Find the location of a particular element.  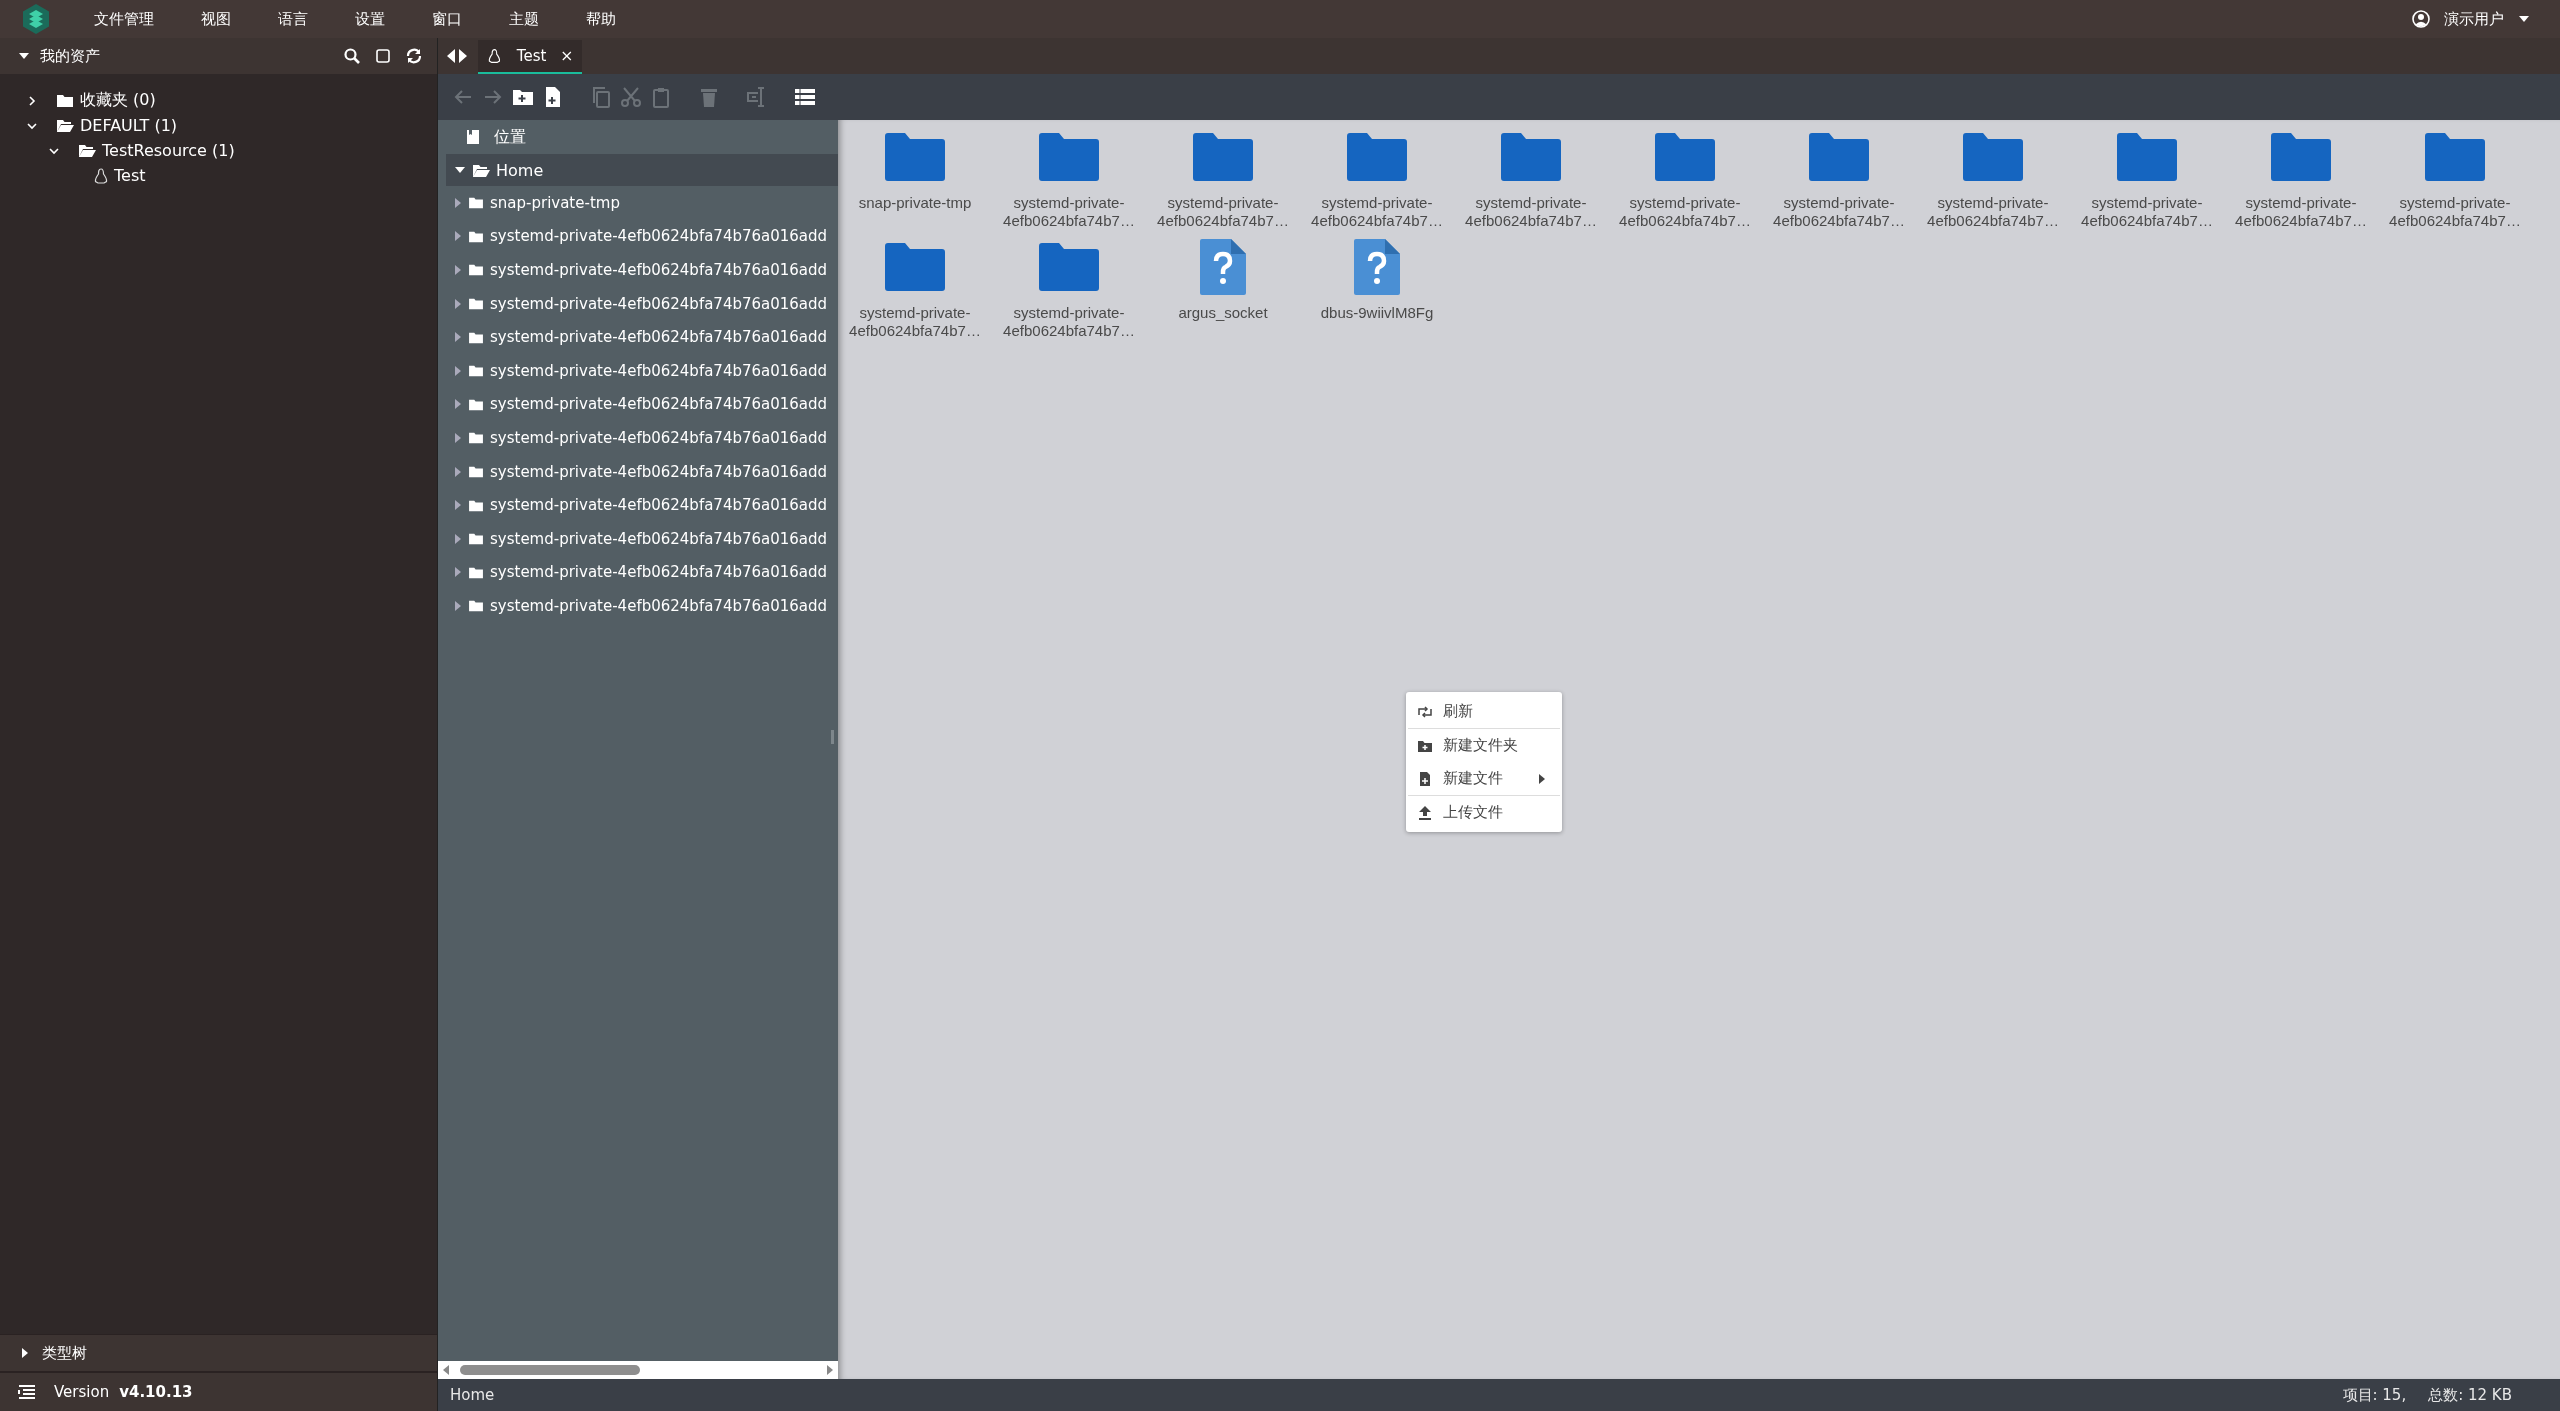

file-item: dbus-9wiivlM8Fg is located at coordinates (1377, 289).